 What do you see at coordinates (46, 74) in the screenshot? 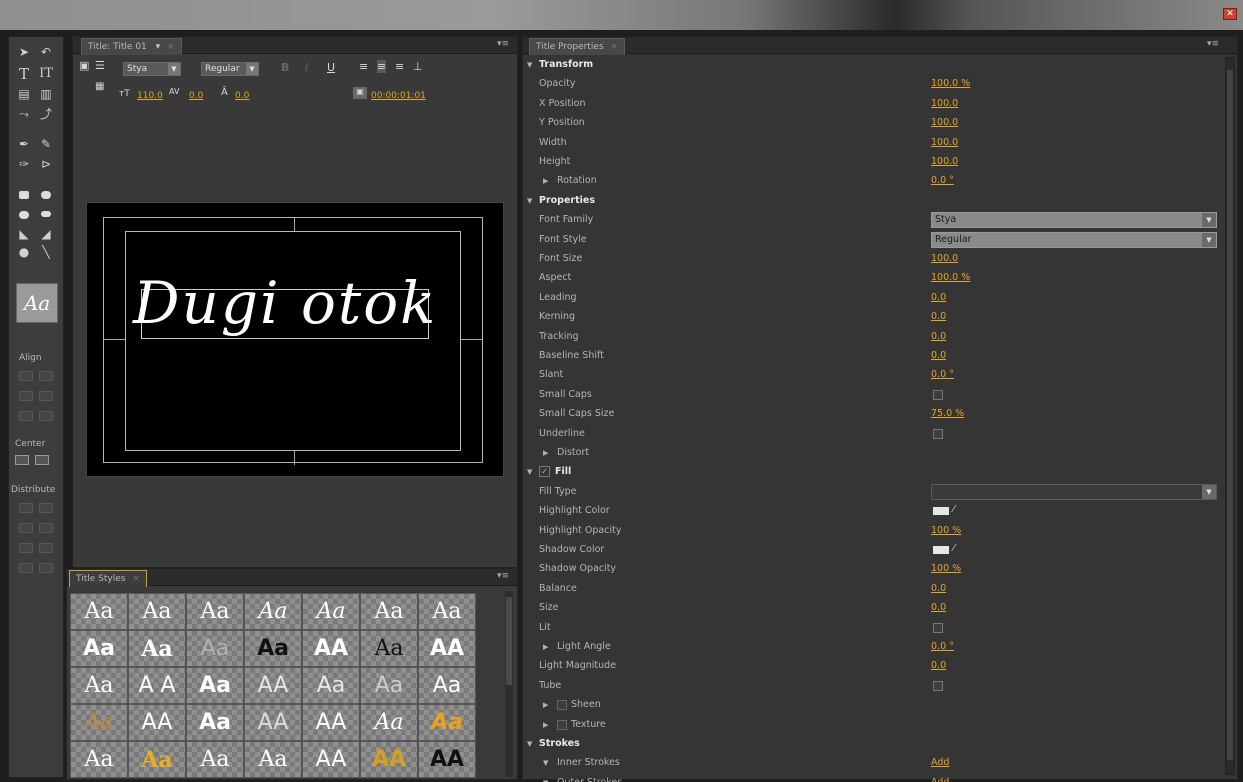
I see `vertical-type-tool-icon: IT` at bounding box center [46, 74].